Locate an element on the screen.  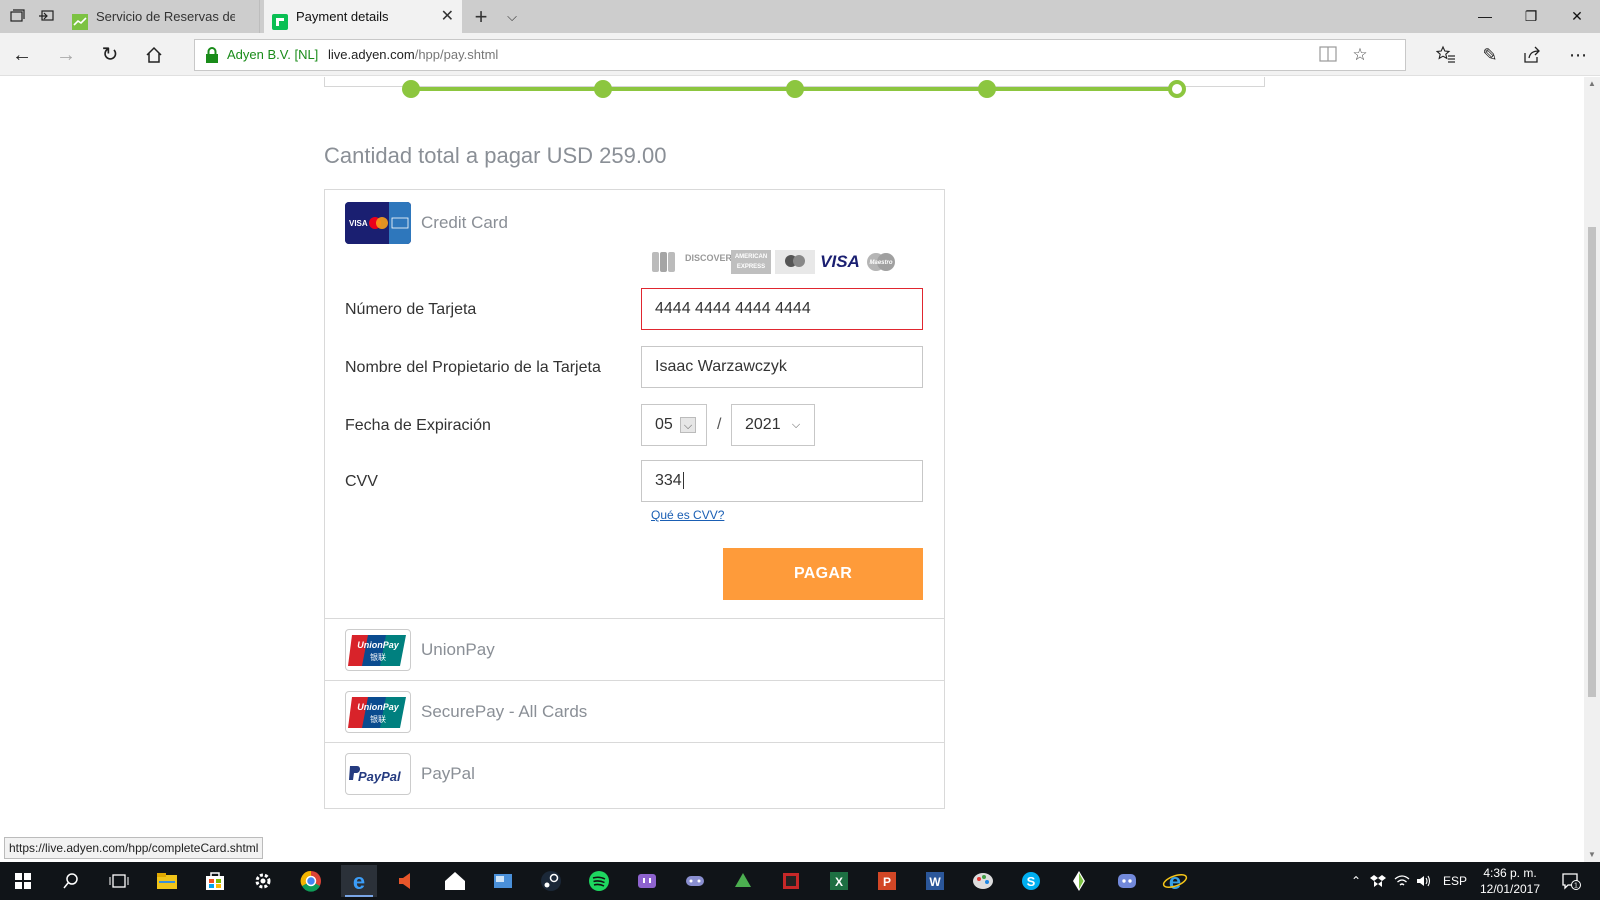
dropbox-icon is located at coordinates (1378, 881).